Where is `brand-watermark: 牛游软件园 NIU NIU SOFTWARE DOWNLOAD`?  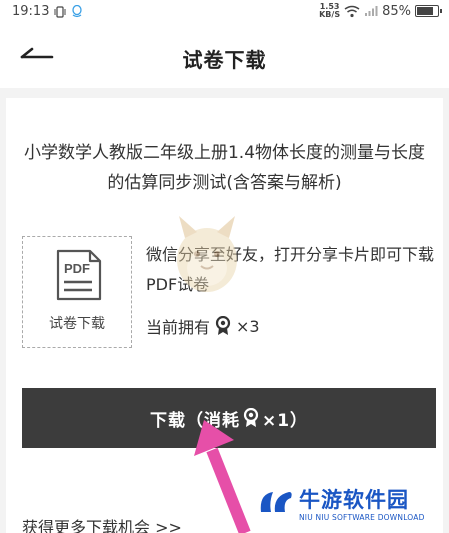
brand-watermark: 牛游软件园 NIU NIU SOFTWARE DOWNLOAD is located at coordinates (345, 505).